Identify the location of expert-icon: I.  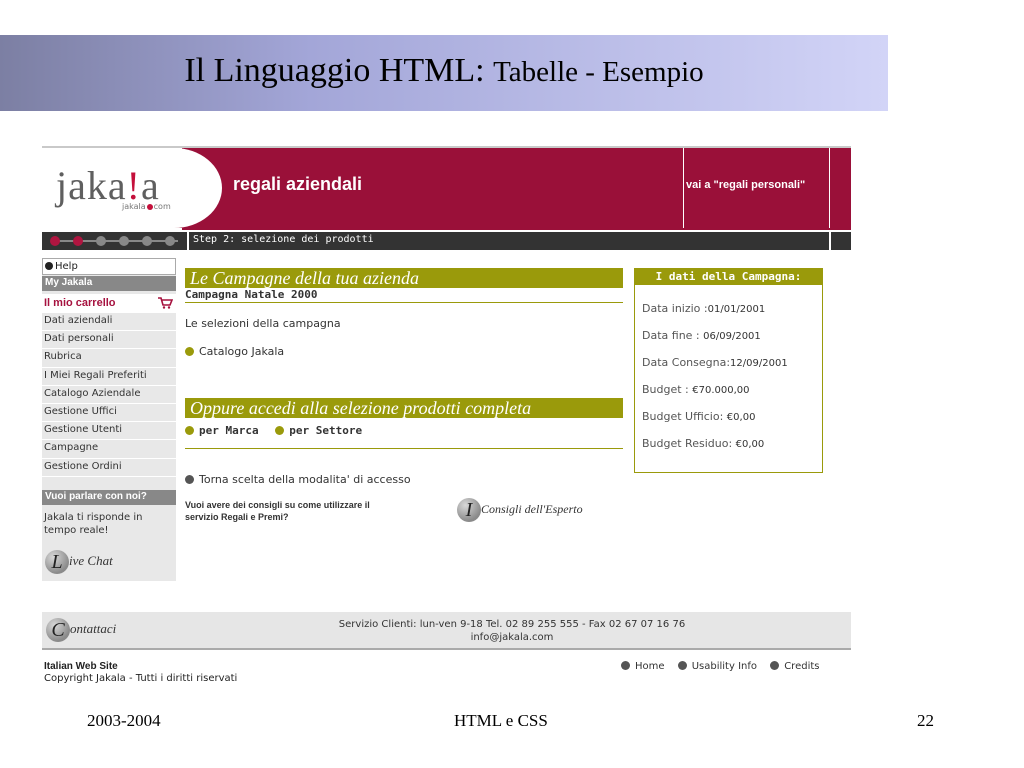
(469, 510).